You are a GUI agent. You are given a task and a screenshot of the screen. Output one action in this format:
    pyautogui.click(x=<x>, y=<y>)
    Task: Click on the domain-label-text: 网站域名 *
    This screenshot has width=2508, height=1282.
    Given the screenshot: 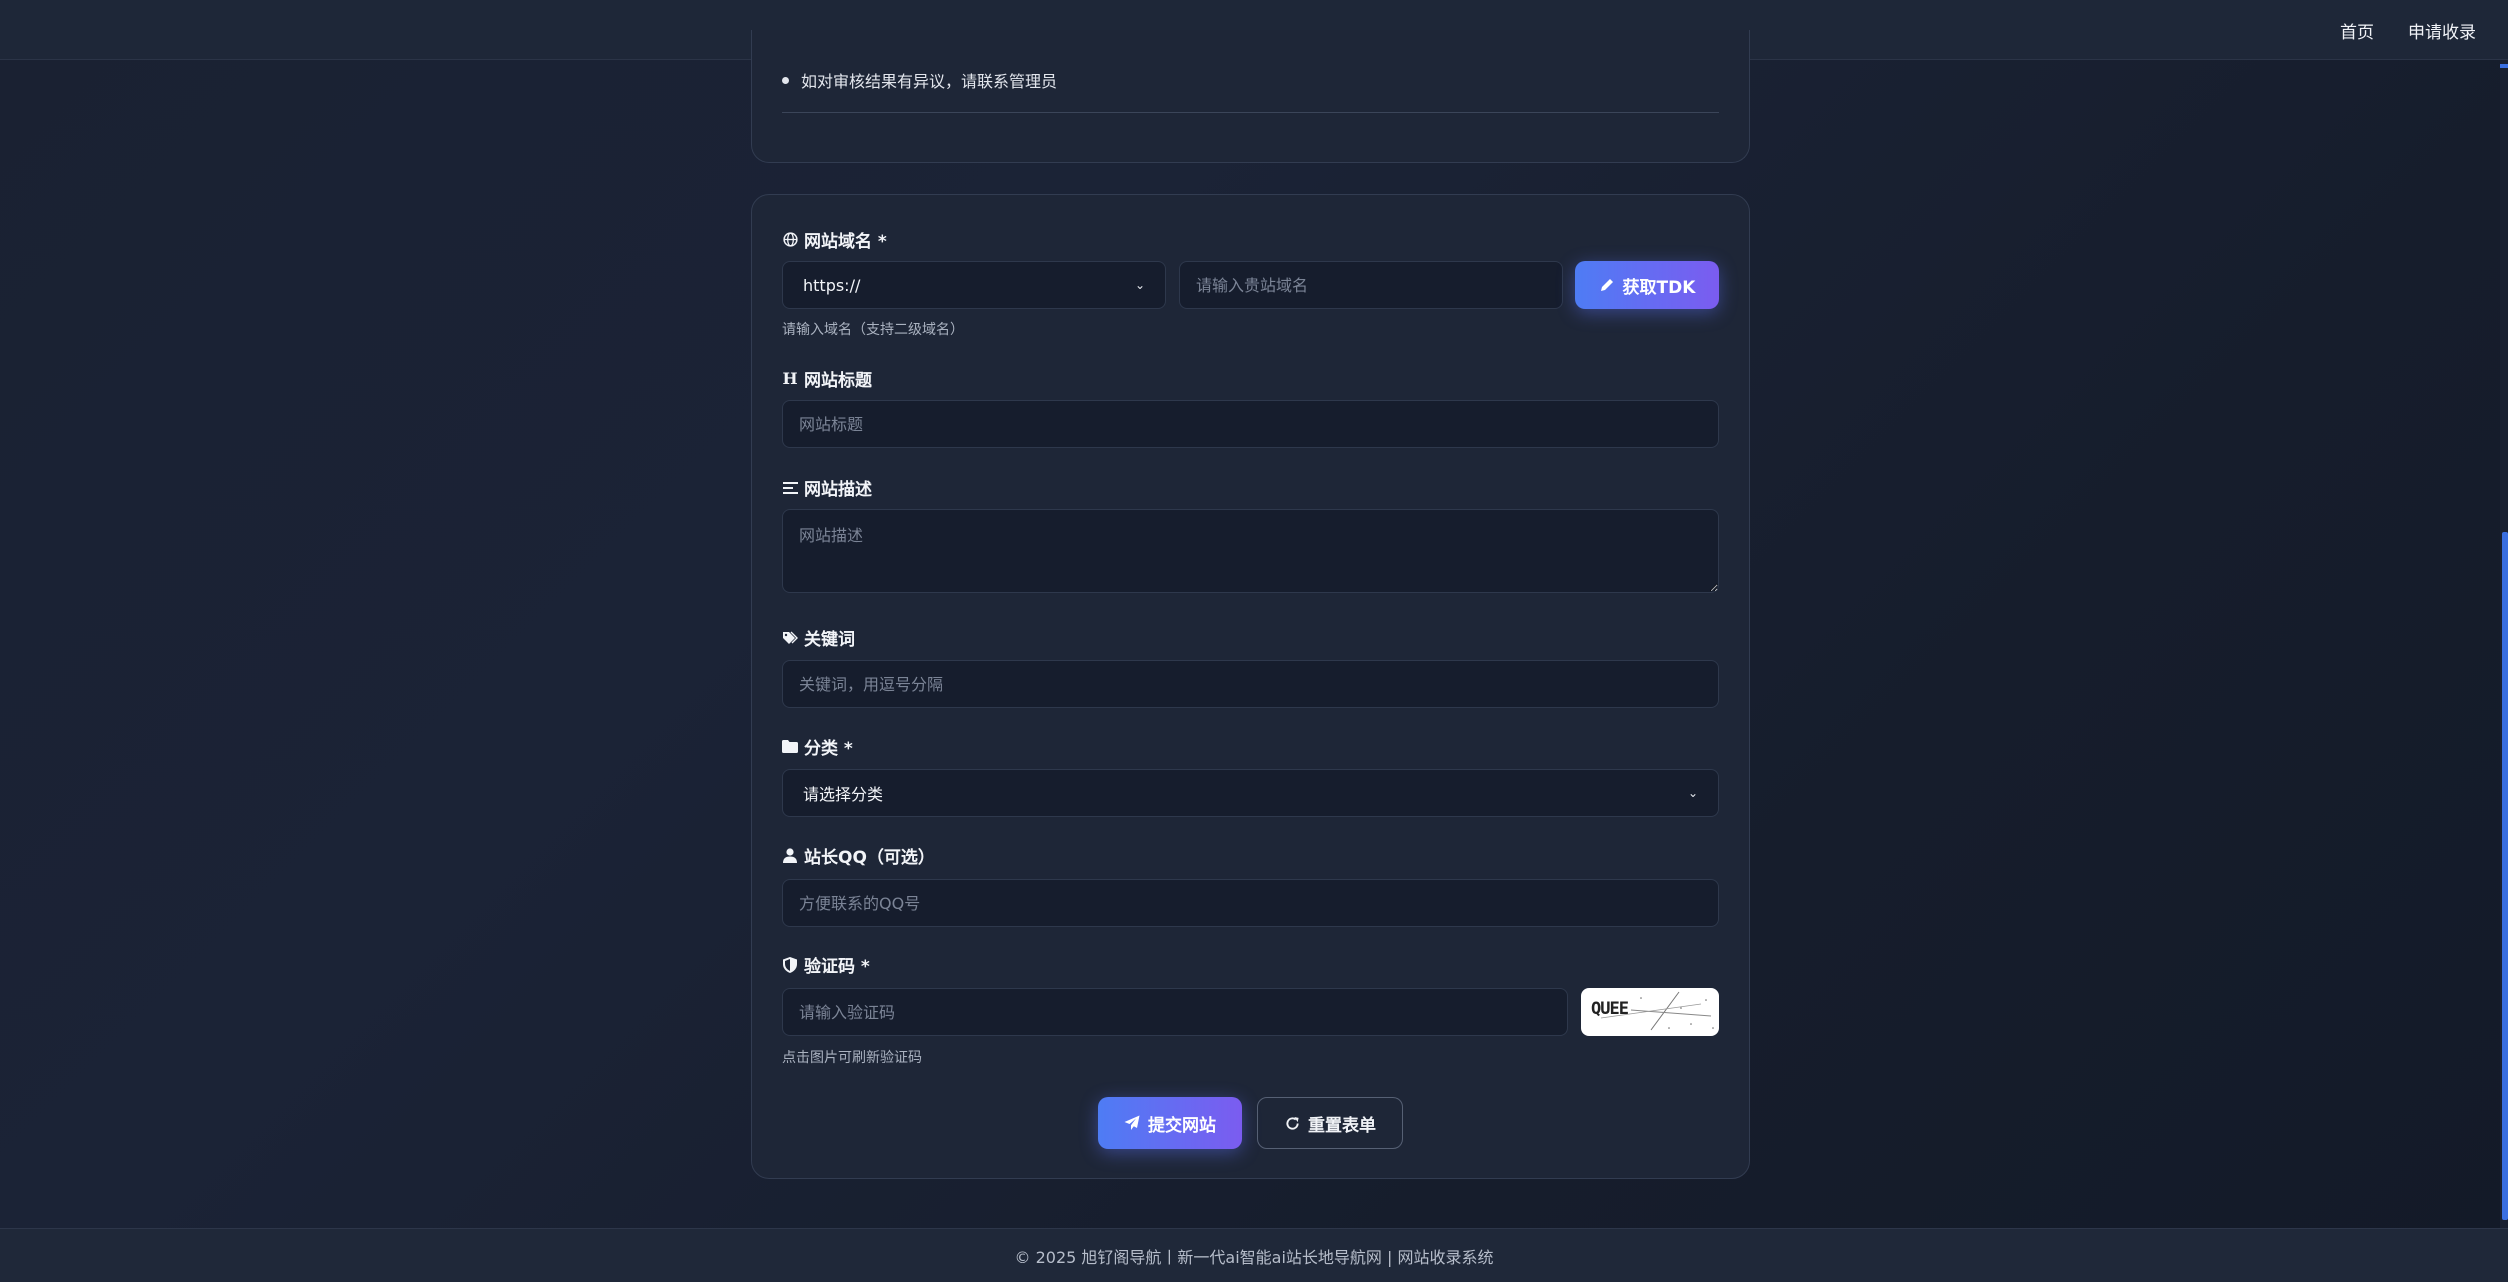 What is the action you would take?
    pyautogui.click(x=845, y=242)
    